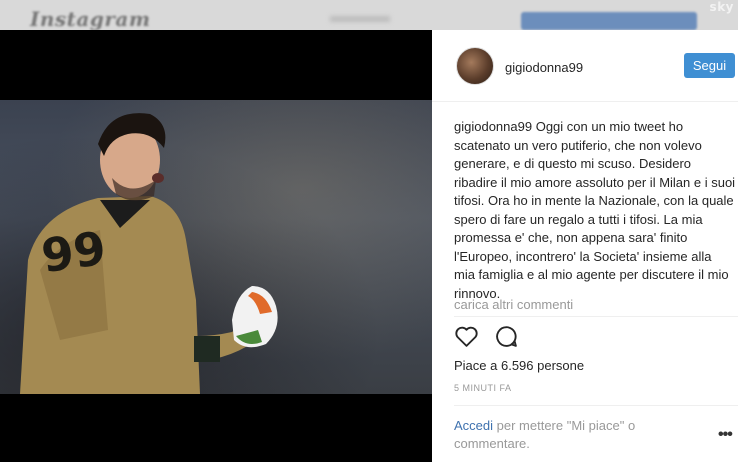 This screenshot has width=738, height=462. What do you see at coordinates (585, 66) in the screenshot?
I see `post-header: gigiodonna99 Segui` at bounding box center [585, 66].